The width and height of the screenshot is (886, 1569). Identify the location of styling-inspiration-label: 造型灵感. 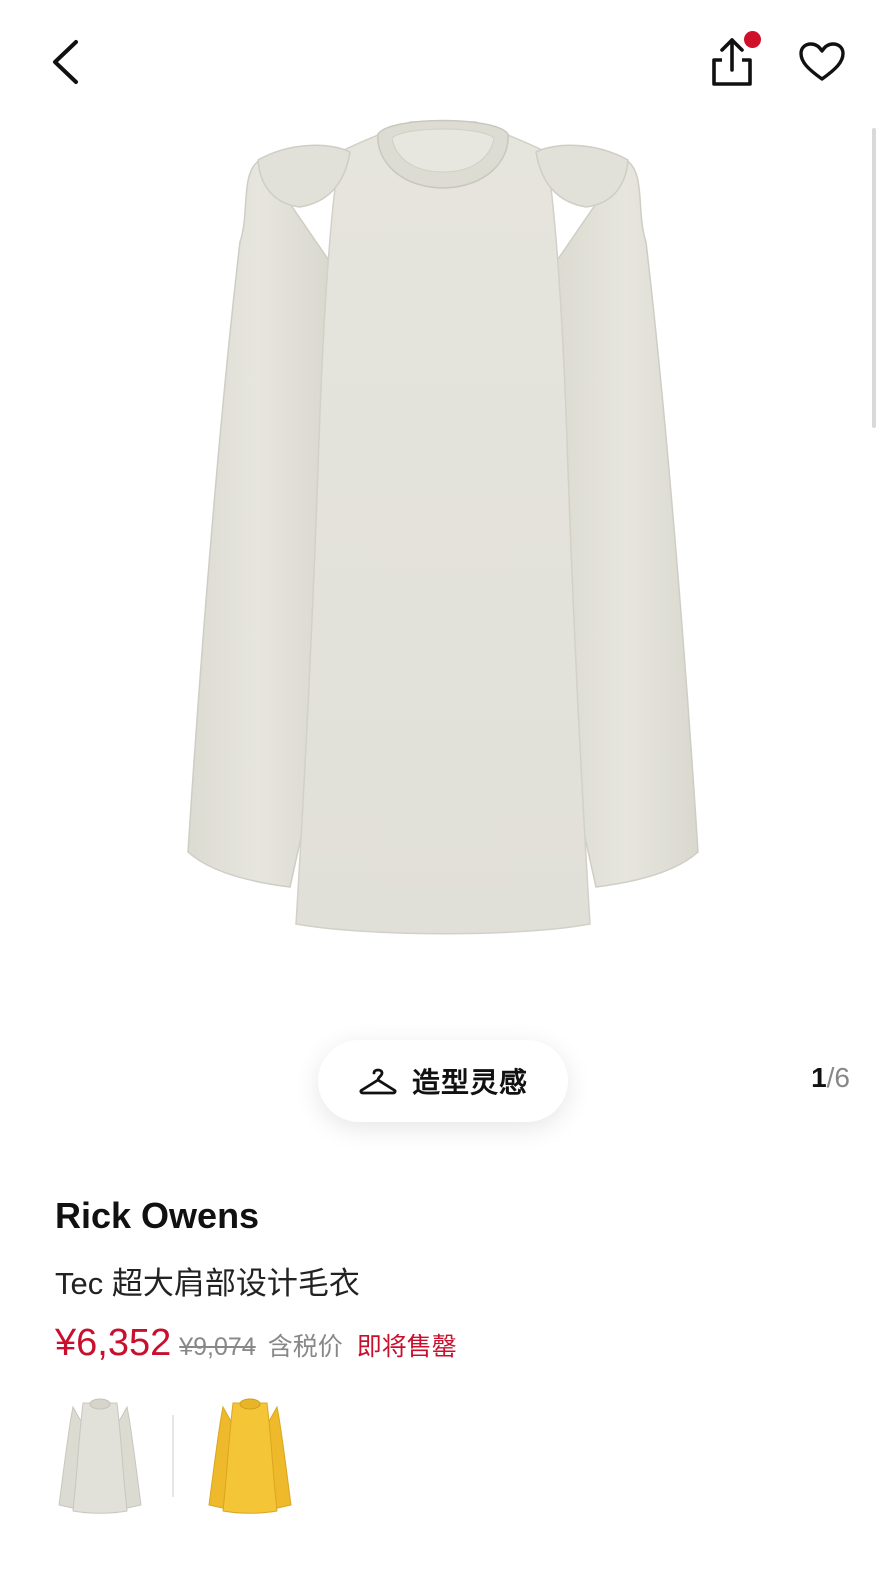
(469, 1082).